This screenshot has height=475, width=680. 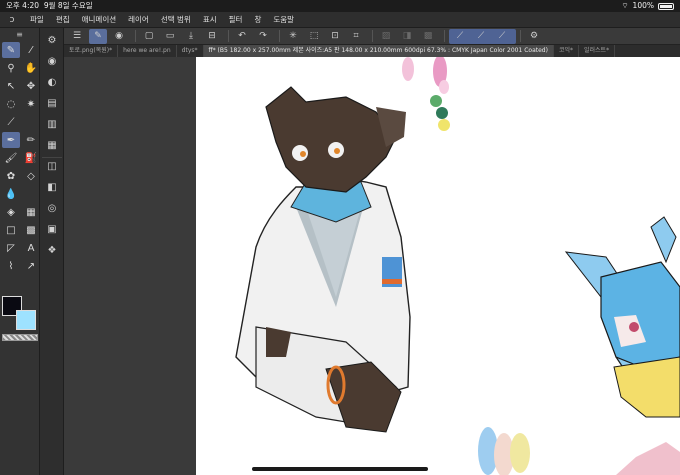 I want to click on settings-icon: ⚙, so click(x=534, y=36).